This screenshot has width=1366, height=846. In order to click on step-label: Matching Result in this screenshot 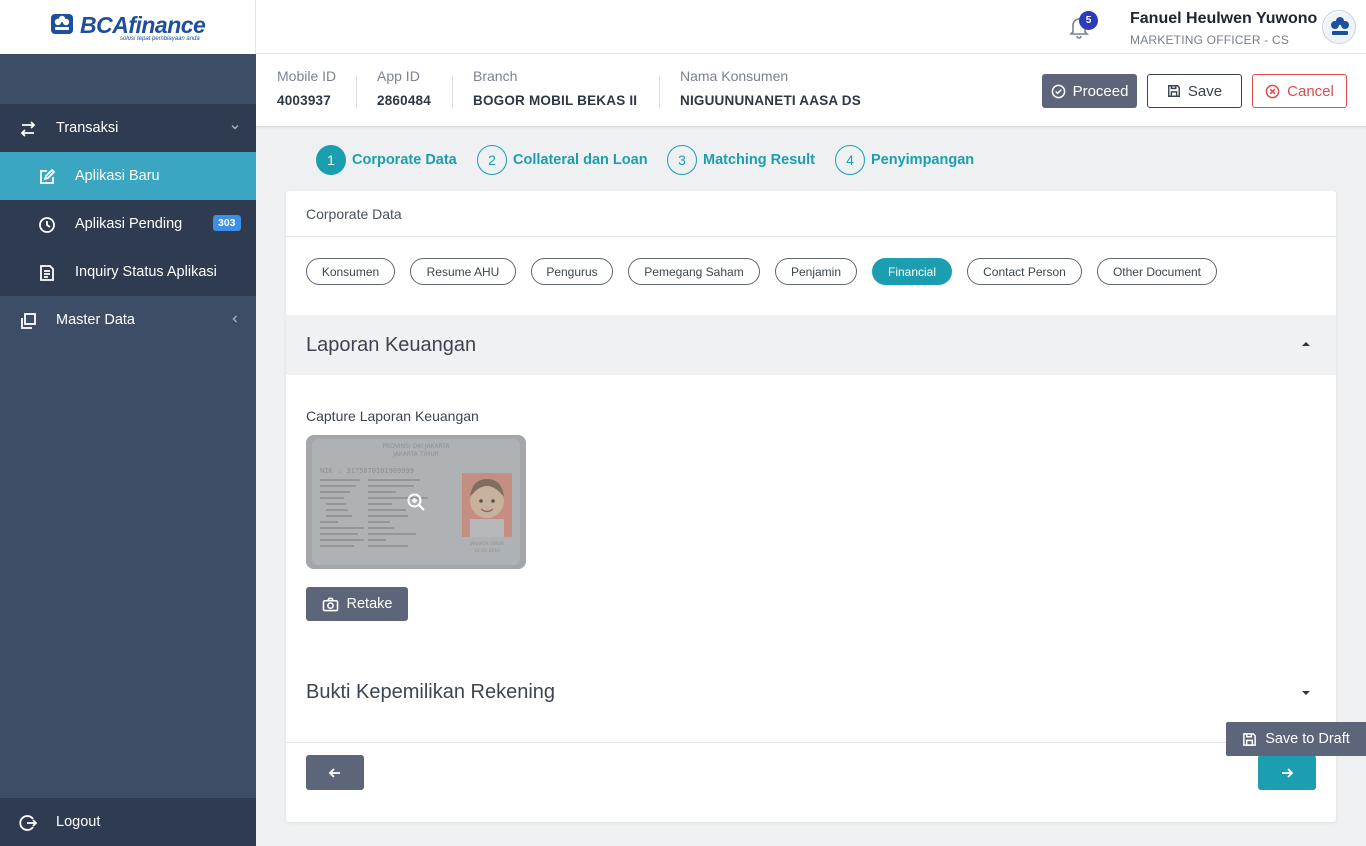, I will do `click(759, 160)`.